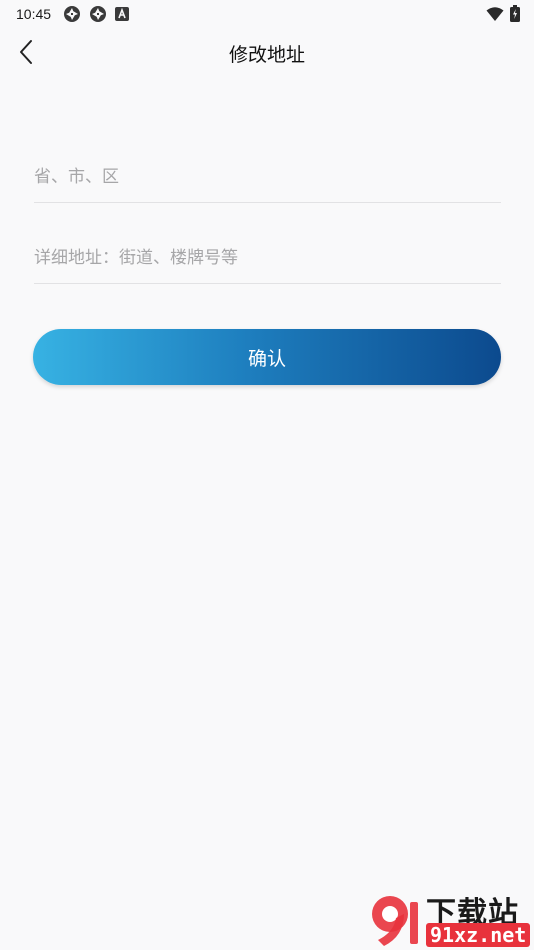 This screenshot has height=950, width=534. I want to click on watermark-domain: 91xz.net, so click(478, 935).